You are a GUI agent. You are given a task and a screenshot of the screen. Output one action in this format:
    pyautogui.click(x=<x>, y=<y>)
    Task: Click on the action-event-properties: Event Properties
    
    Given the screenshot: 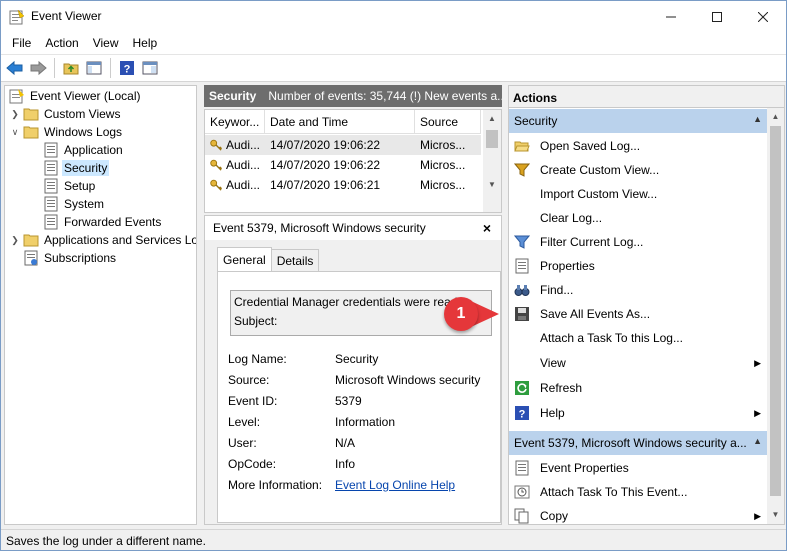 What is the action you would take?
    pyautogui.click(x=638, y=468)
    